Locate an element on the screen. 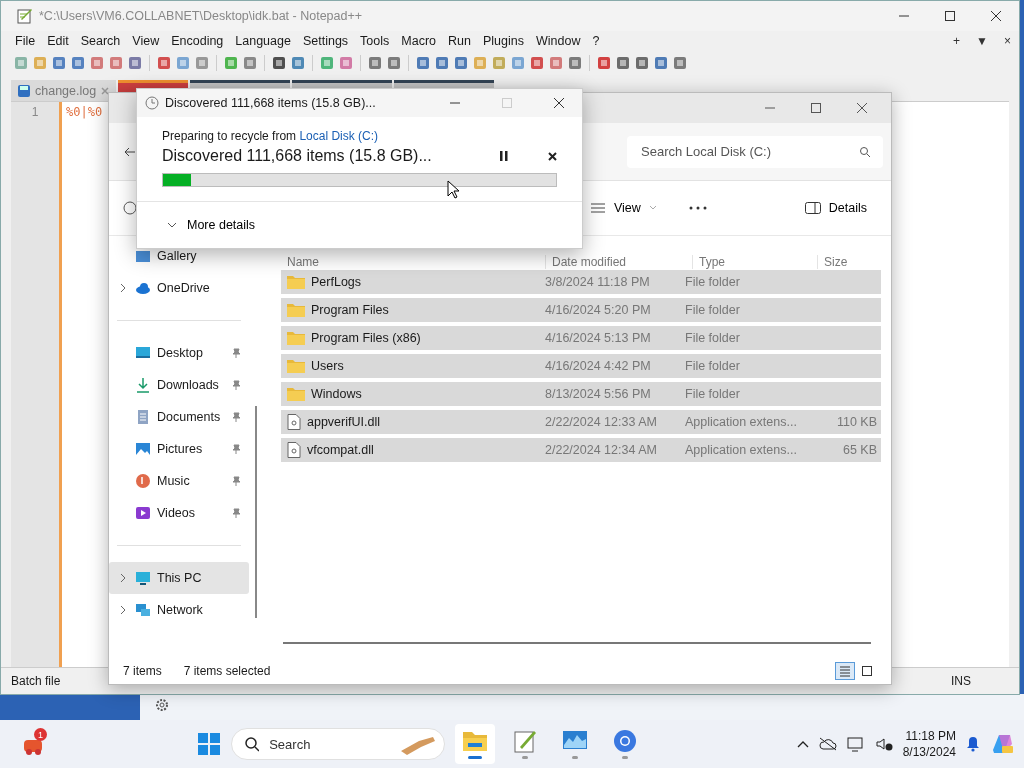 This screenshot has width=1024, height=768. downloads-icon is located at coordinates (143, 385).